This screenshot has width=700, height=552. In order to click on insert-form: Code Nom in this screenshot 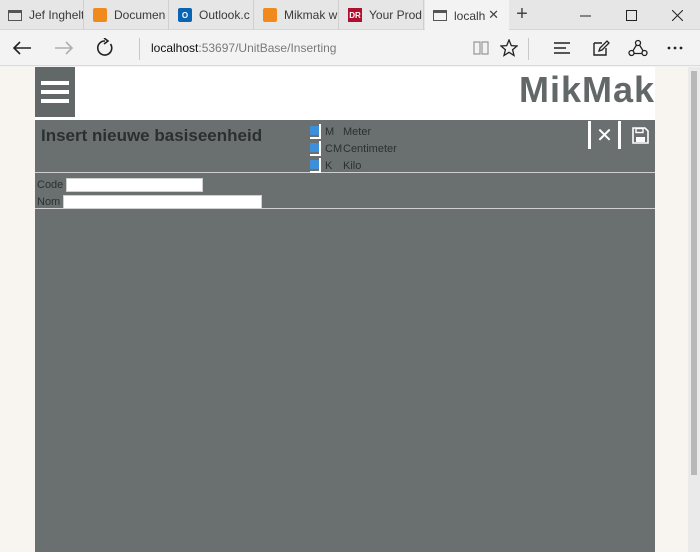, I will do `click(345, 191)`.